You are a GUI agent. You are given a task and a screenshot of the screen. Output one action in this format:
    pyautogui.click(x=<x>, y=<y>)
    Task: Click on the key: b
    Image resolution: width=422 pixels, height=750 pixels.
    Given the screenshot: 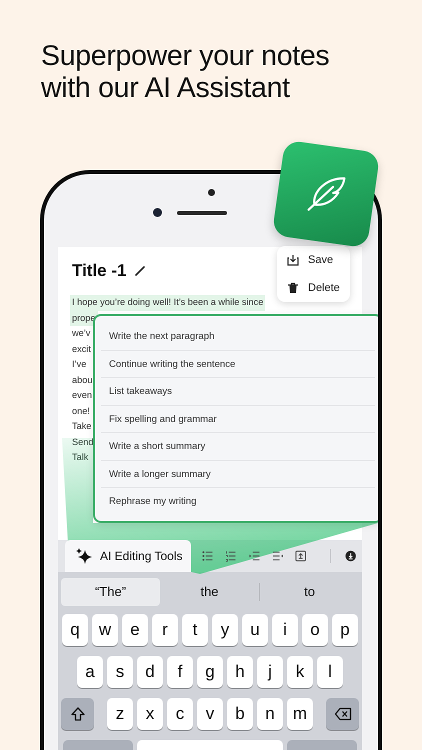 What is the action you would take?
    pyautogui.click(x=240, y=714)
    